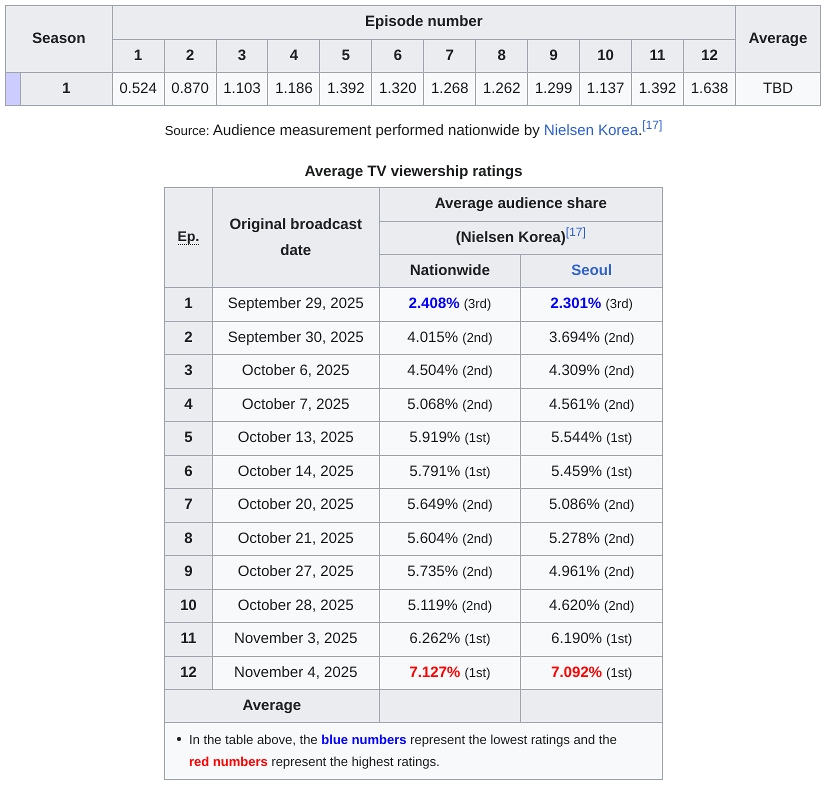 This screenshot has width=827, height=785. I want to click on table-cell: 0.524, so click(138, 89).